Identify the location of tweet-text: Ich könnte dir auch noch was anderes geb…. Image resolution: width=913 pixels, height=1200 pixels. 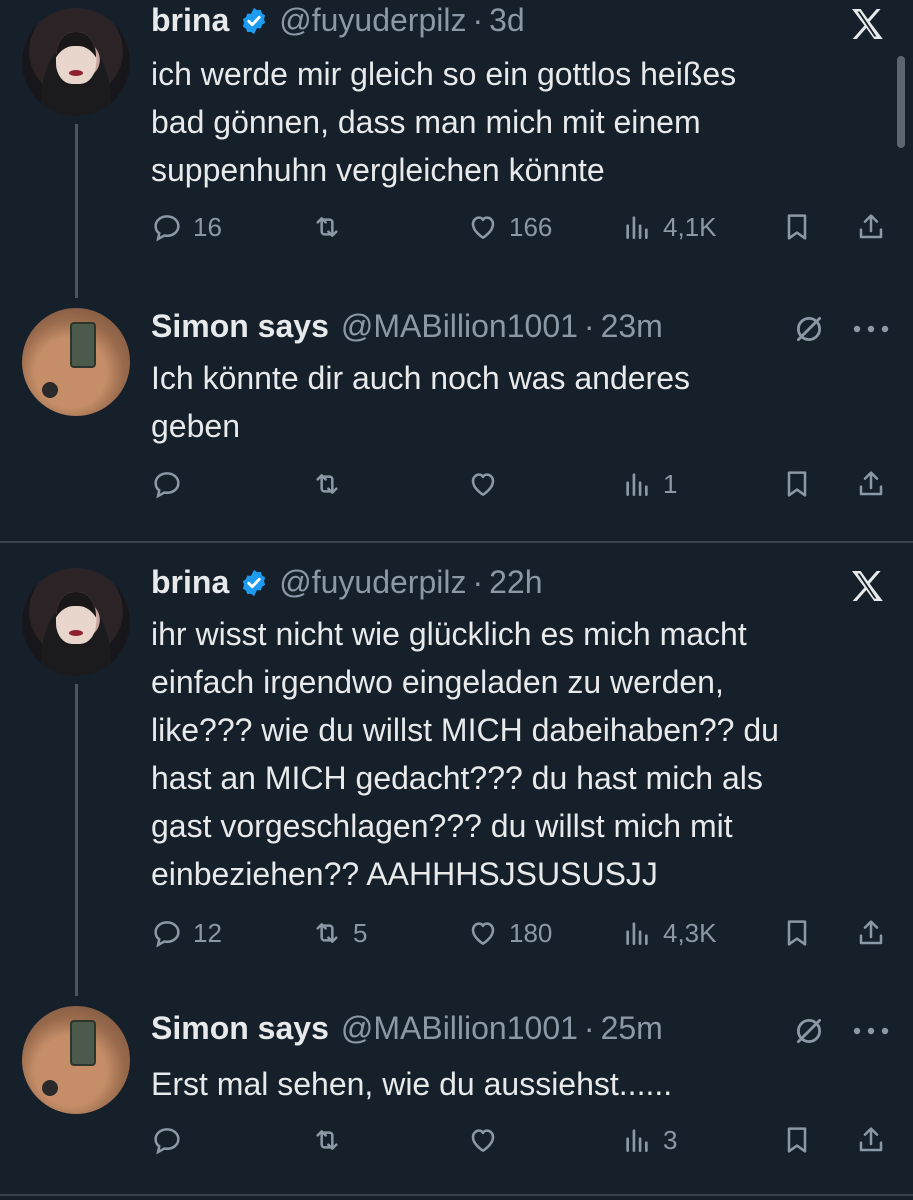
(521, 402).